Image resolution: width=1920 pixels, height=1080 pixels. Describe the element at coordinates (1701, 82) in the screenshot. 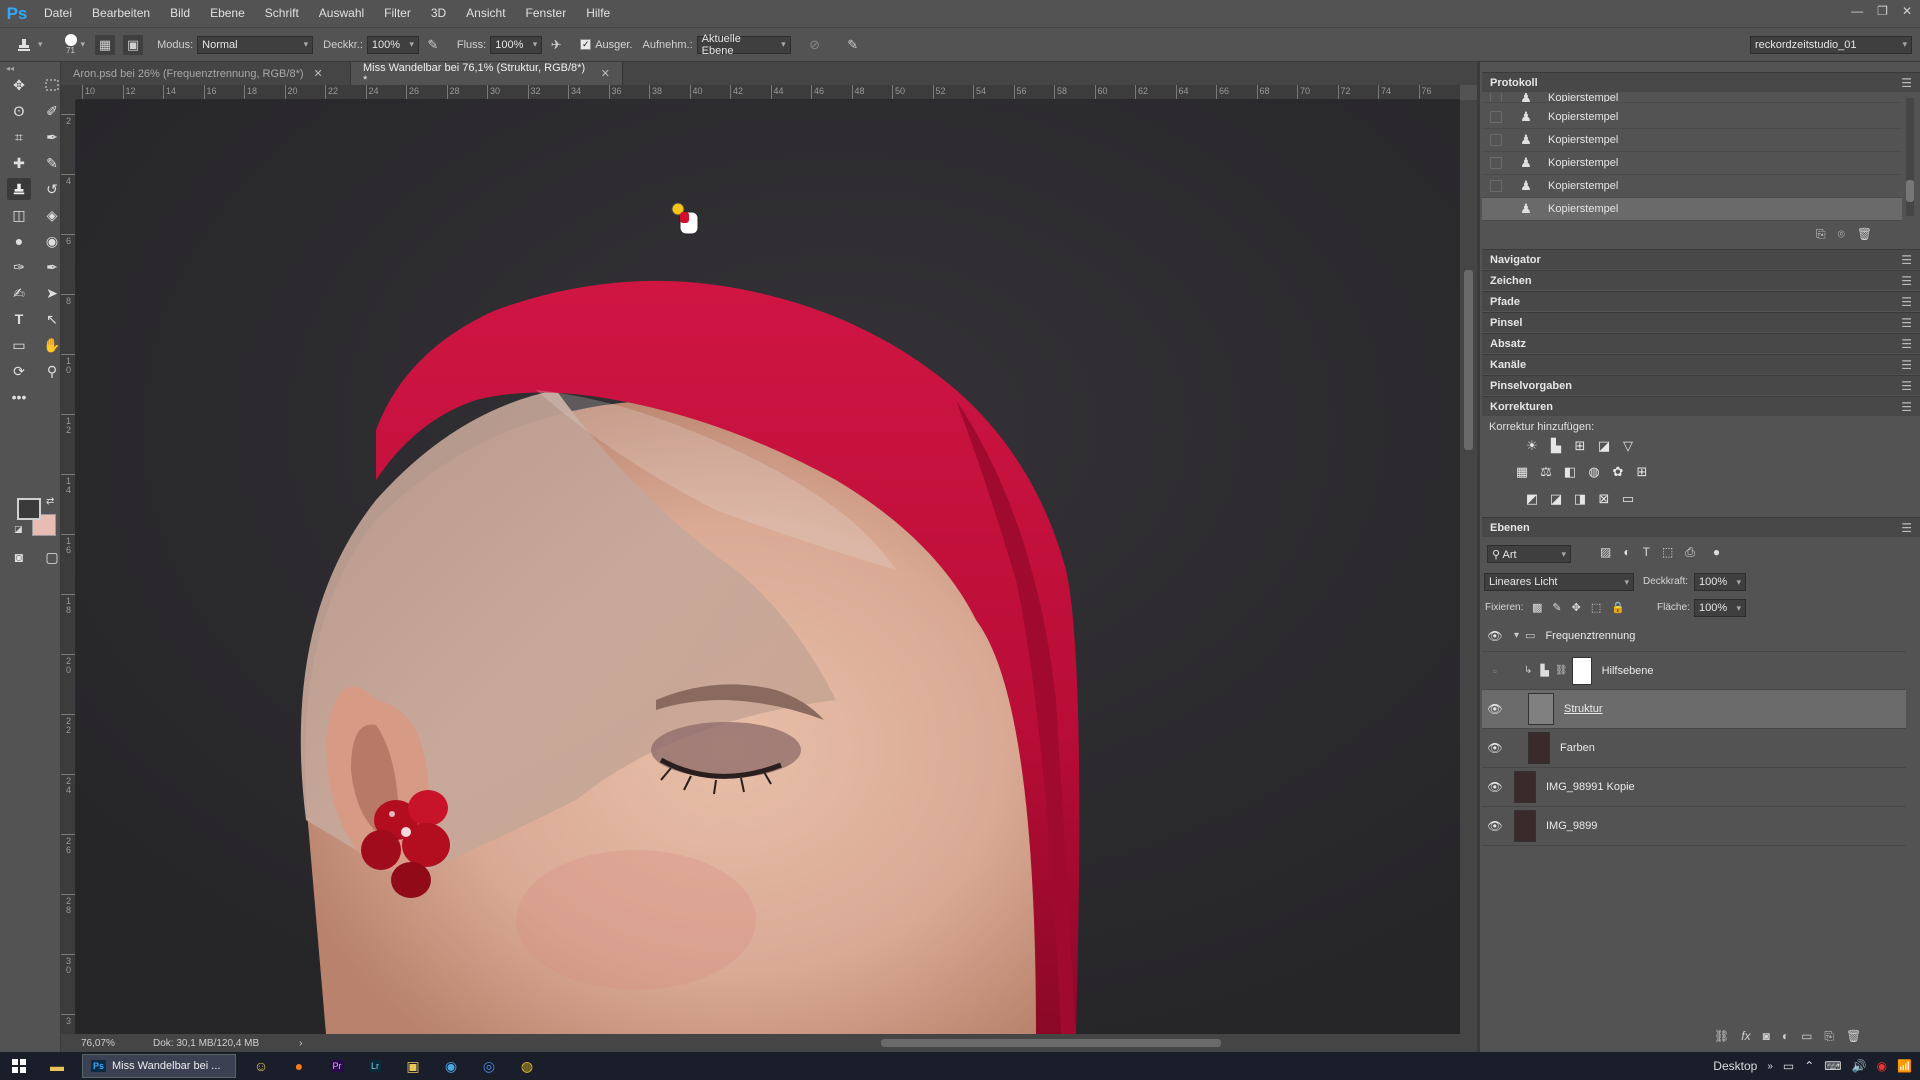

I see `protokoll-panel-header: Protokoll ☰` at that location.